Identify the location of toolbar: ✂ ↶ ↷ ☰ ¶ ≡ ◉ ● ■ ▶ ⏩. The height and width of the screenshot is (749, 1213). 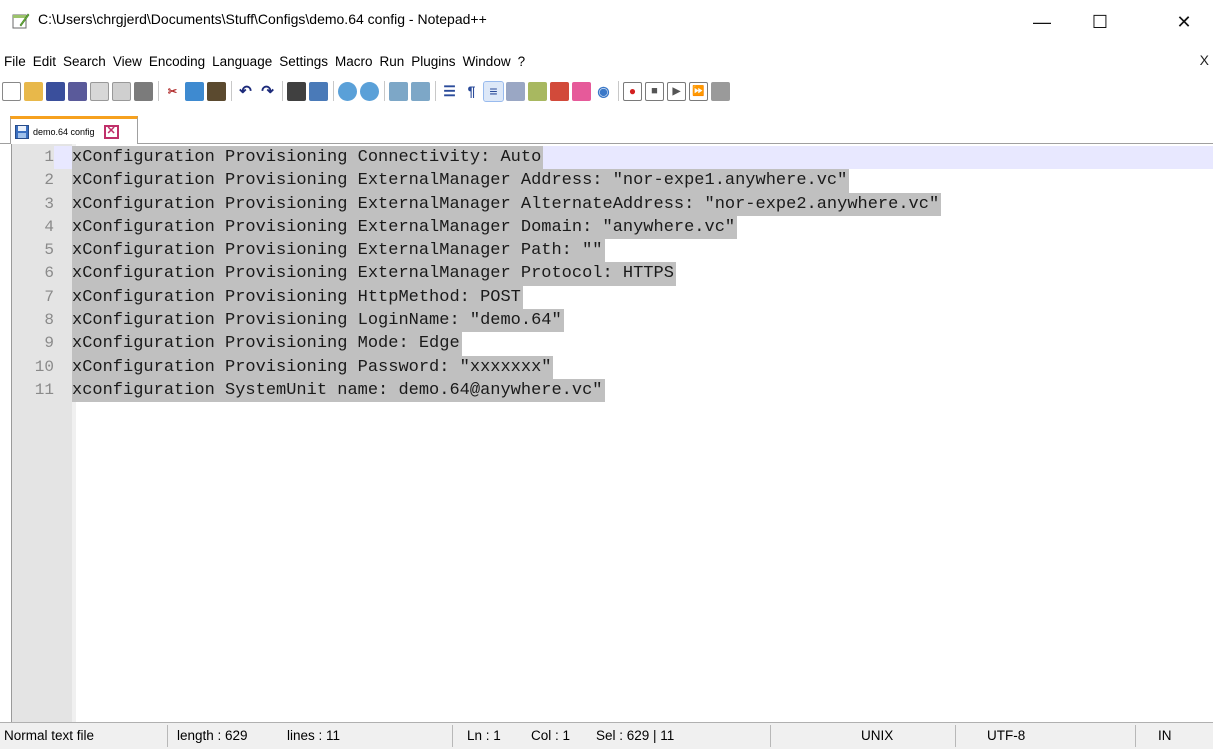
(606, 91).